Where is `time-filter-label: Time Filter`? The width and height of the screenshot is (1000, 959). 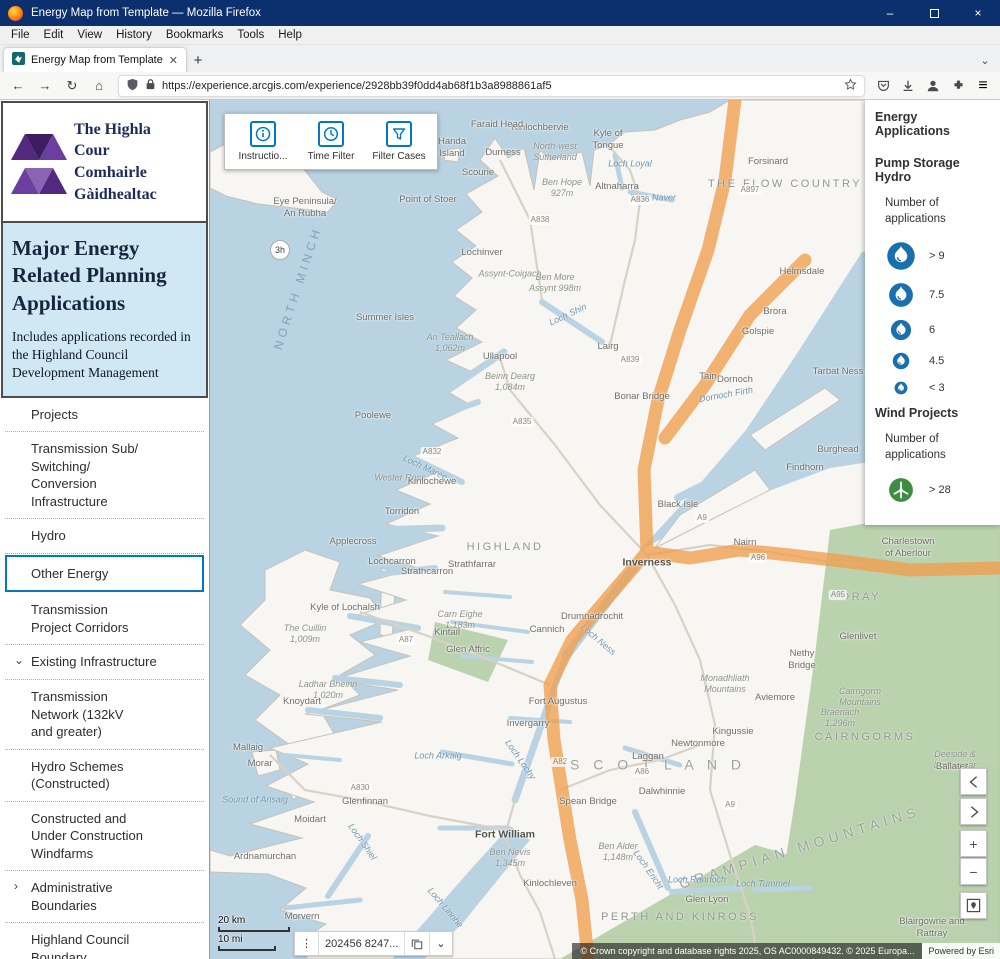 time-filter-label: Time Filter is located at coordinates (331, 156).